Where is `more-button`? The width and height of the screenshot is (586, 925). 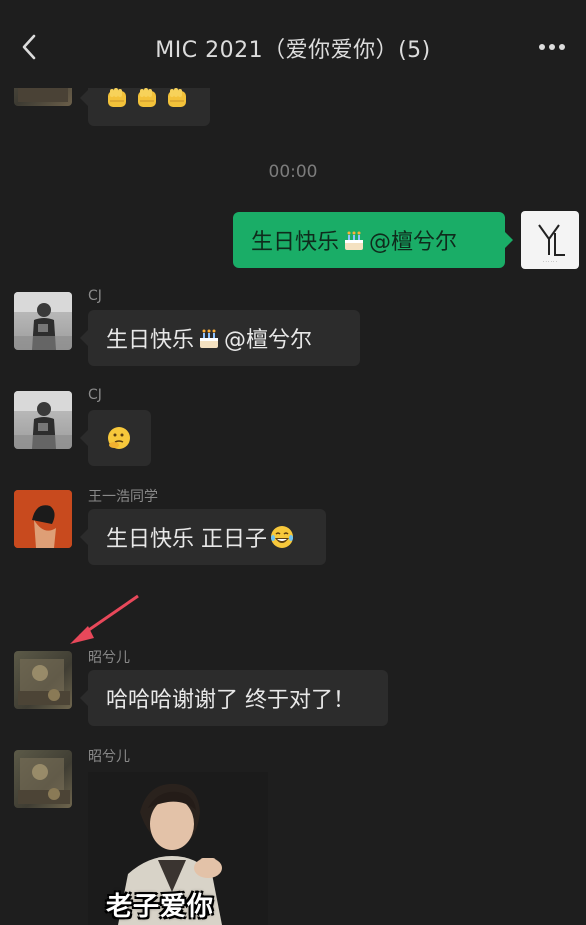
more-button is located at coordinates (552, 47).